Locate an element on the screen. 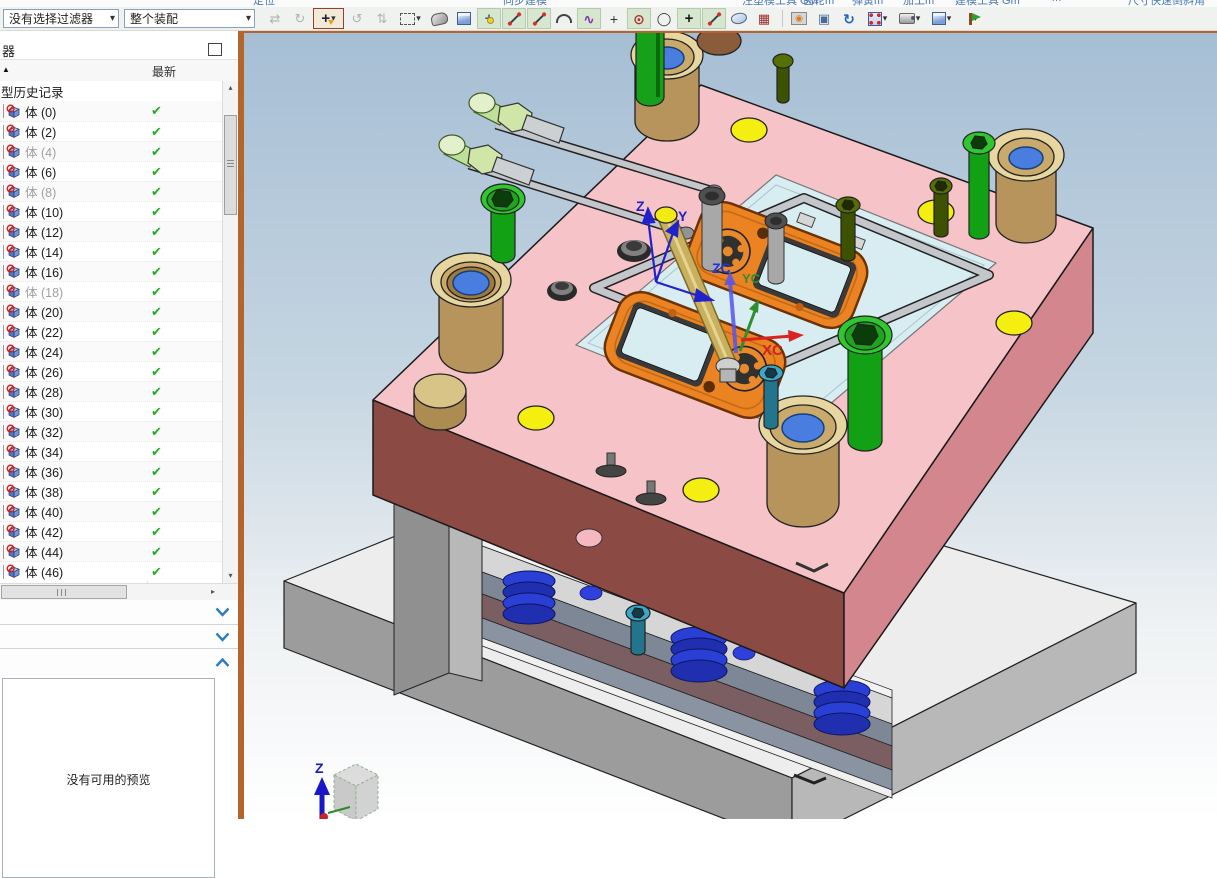  move-point-button: + is located at coordinates (489, 18).